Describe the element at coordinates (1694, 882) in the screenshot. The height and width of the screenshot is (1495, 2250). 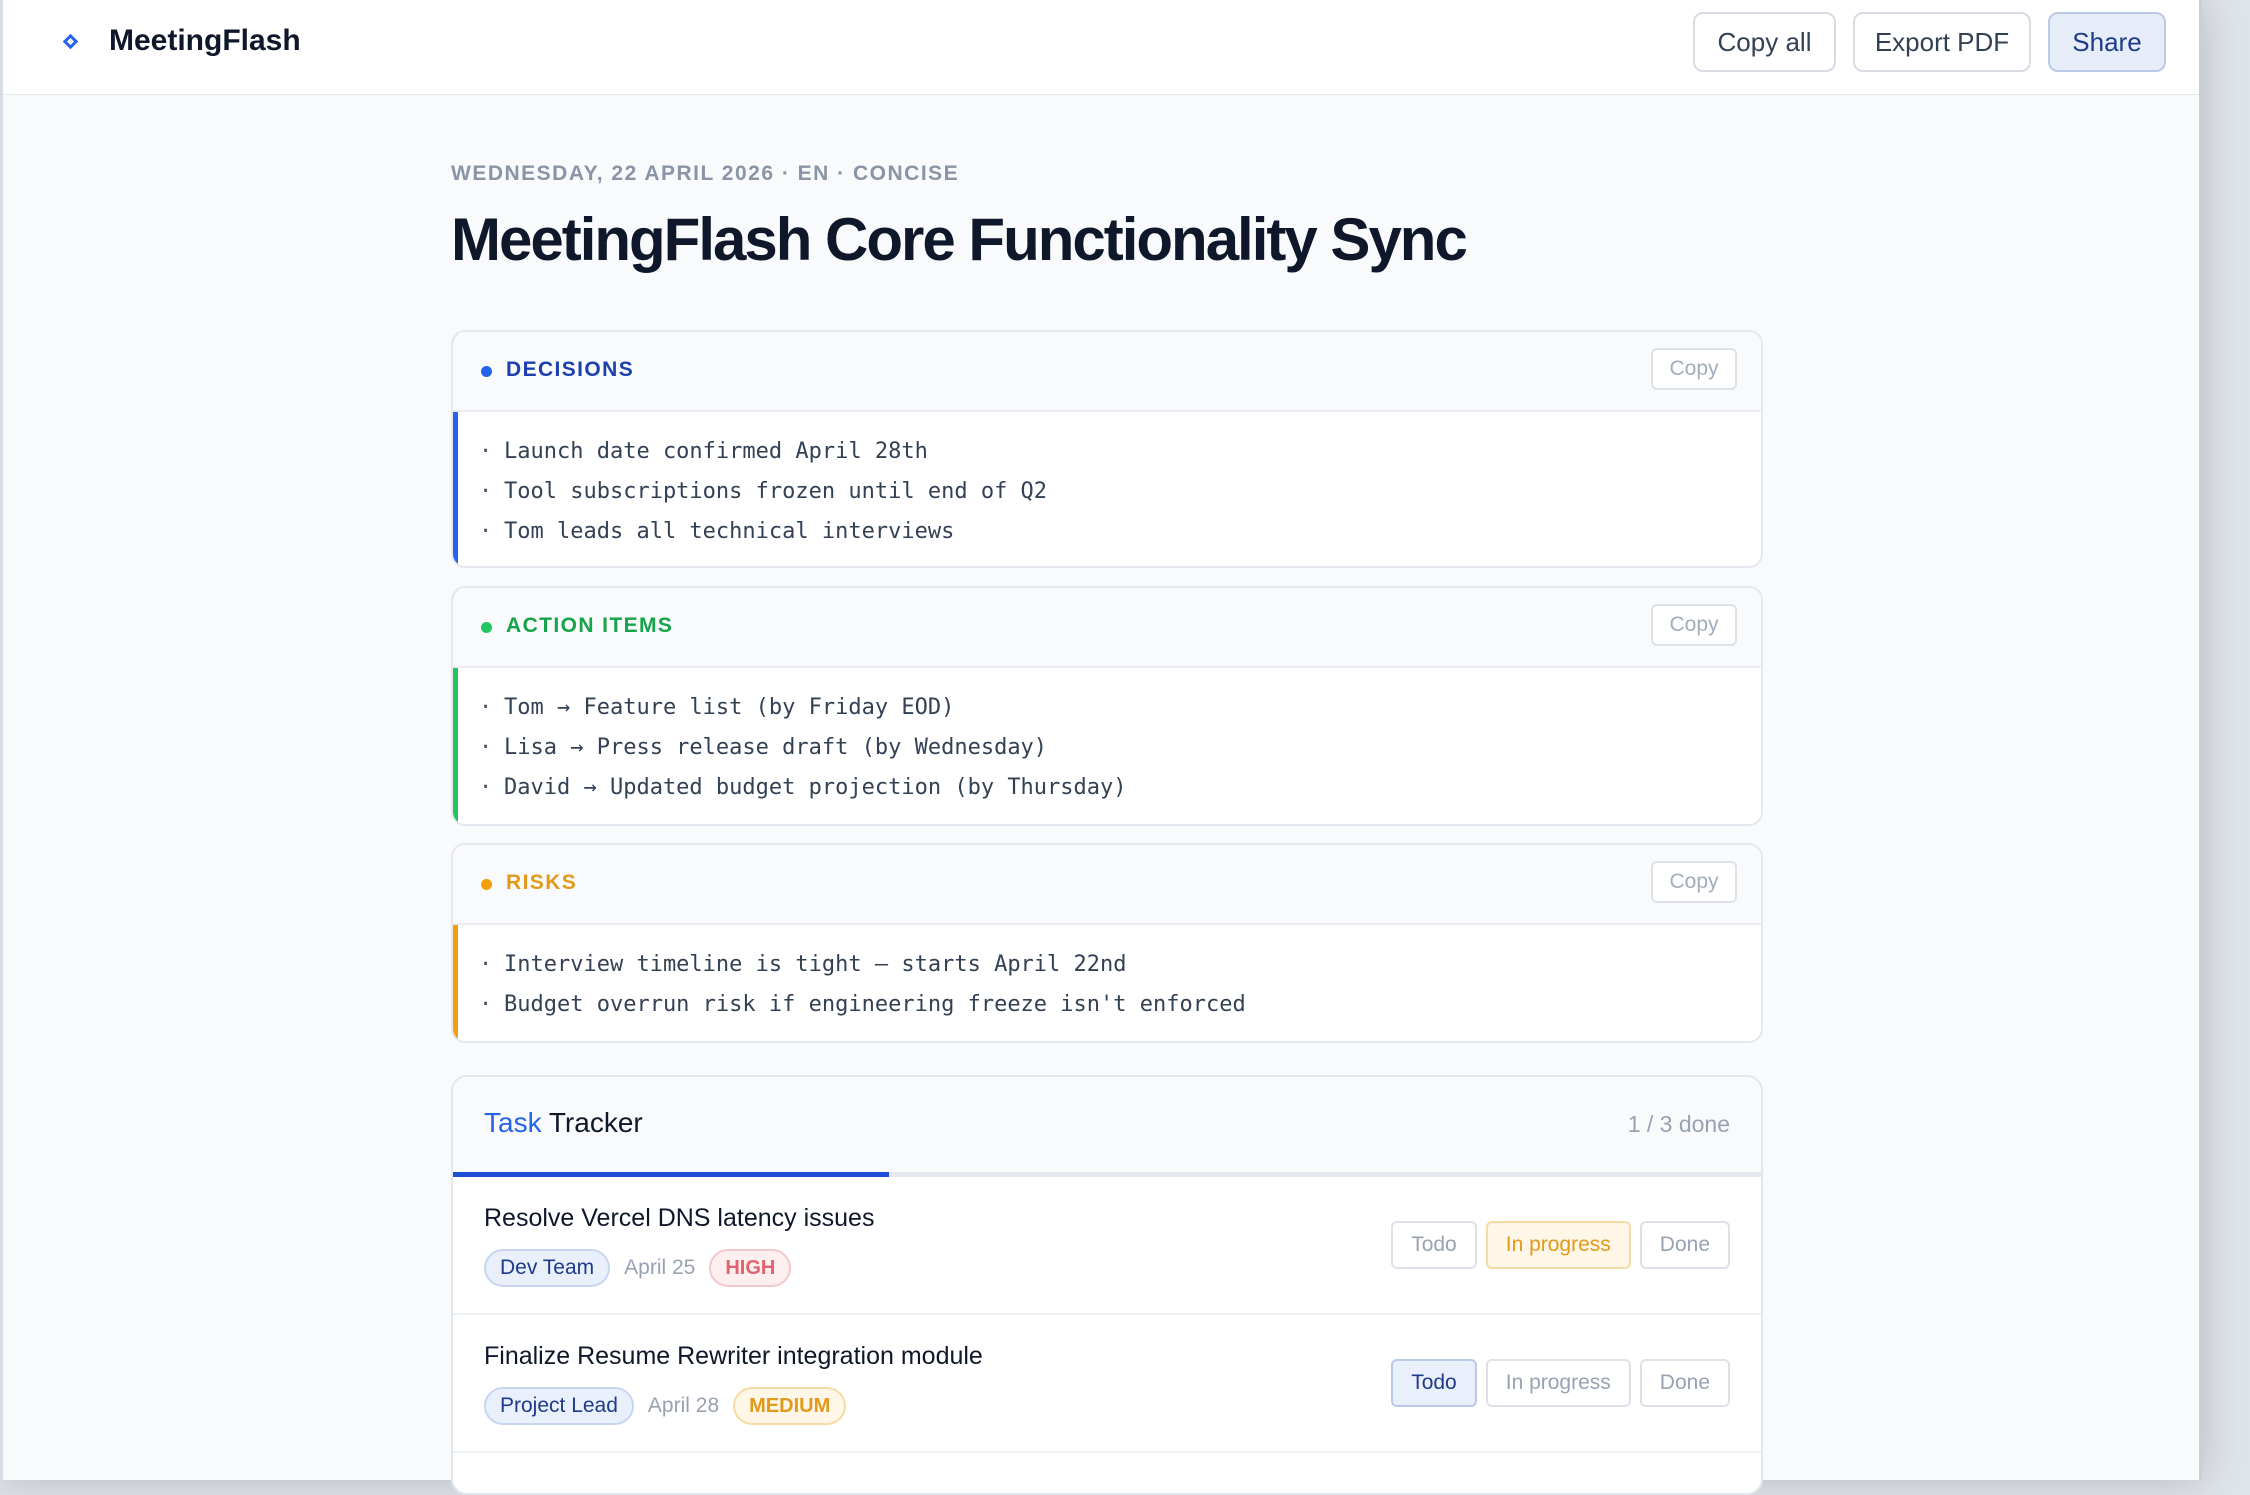
I see `copy-risks-button: Copy` at that location.